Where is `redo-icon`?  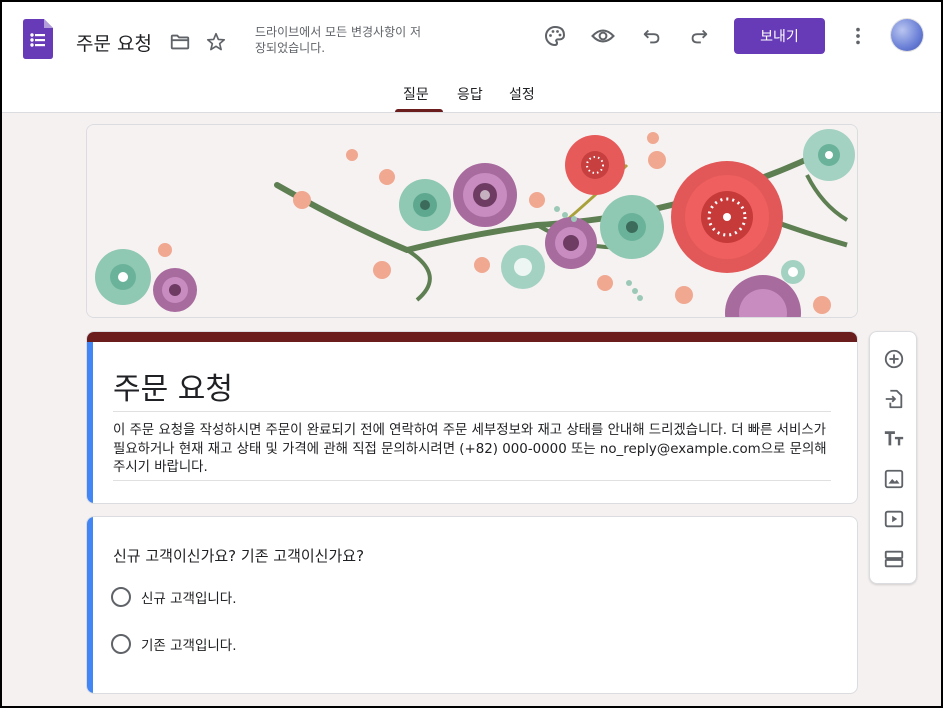 redo-icon is located at coordinates (699, 36).